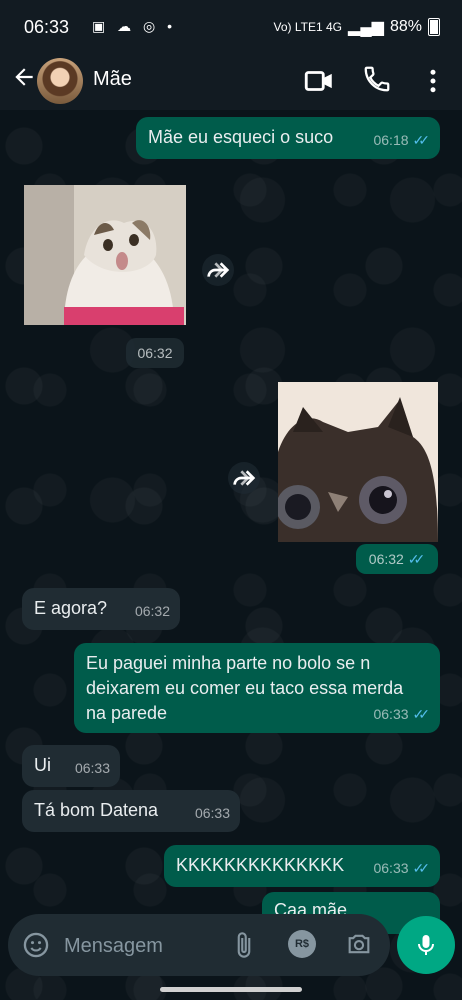  I want to click on message-time: 06:18, so click(391, 140).